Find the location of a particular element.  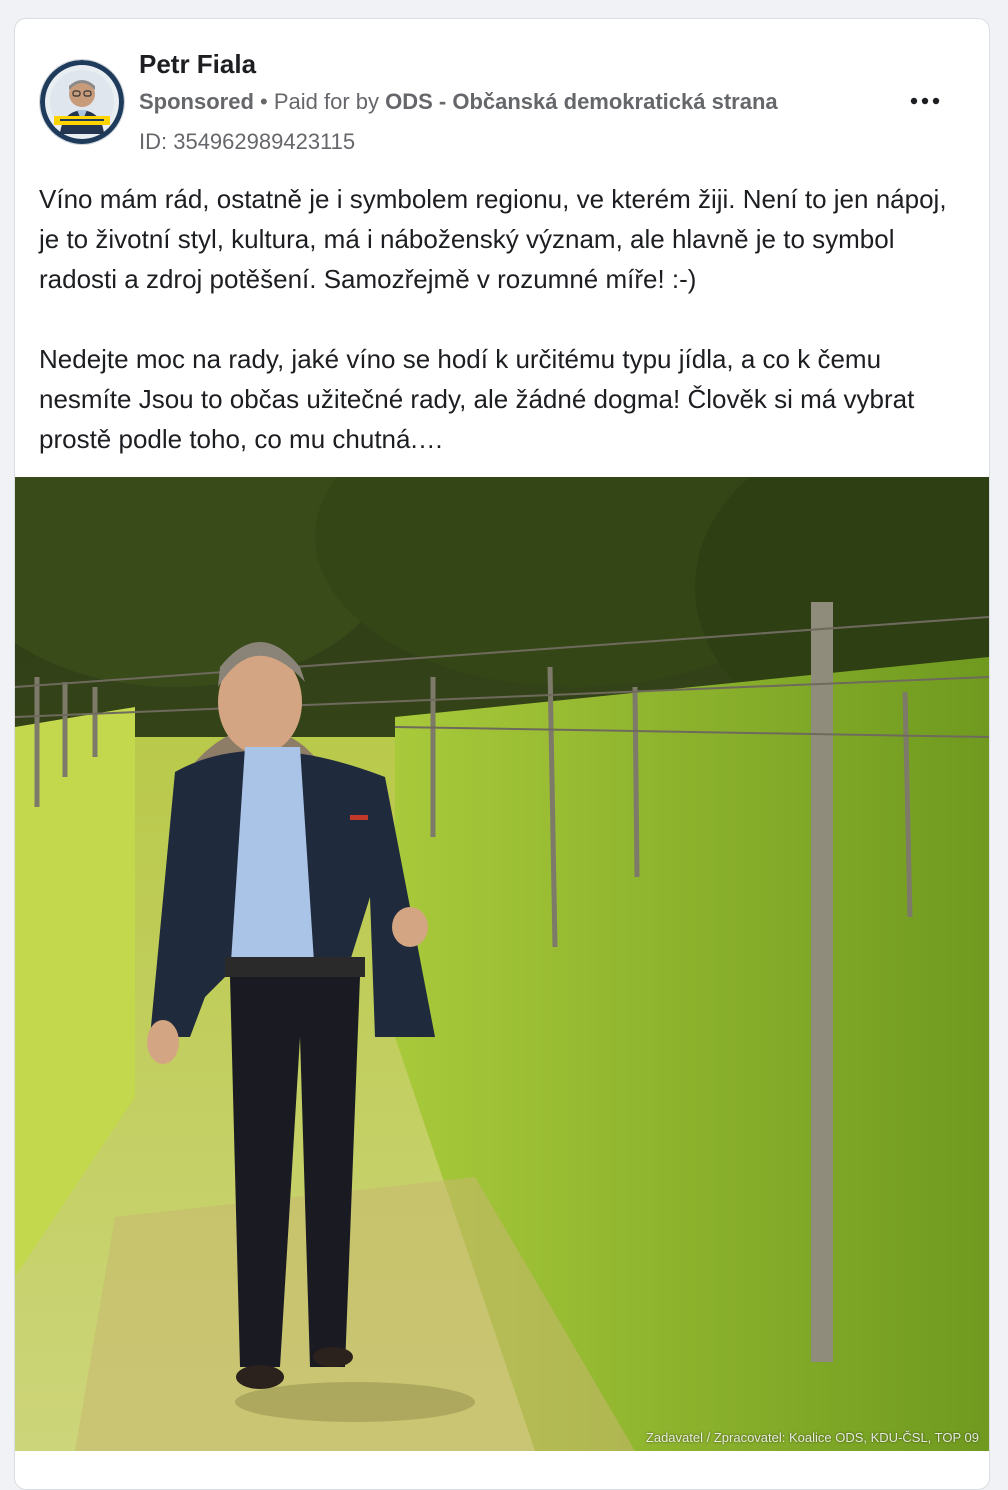

more-options-button is located at coordinates (925, 101).